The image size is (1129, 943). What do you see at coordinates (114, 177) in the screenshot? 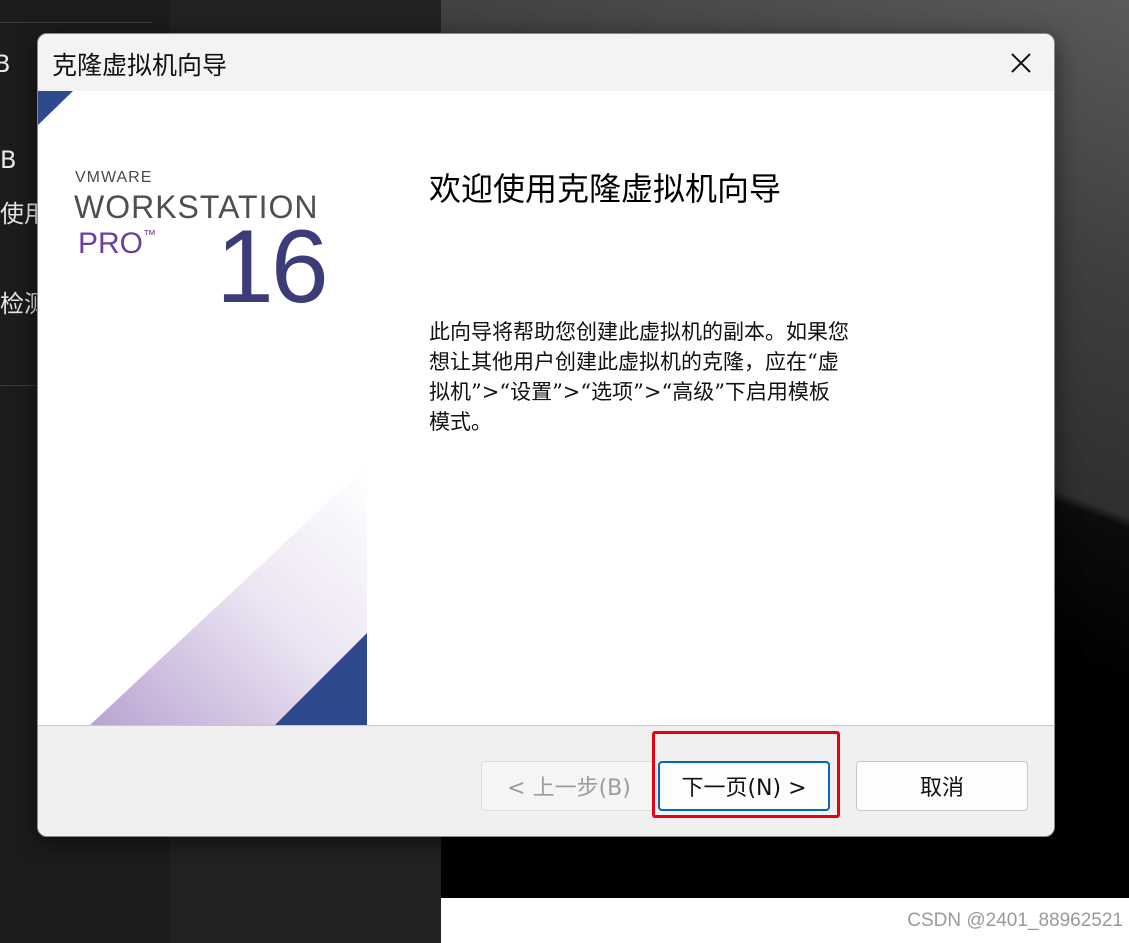
I see `brand-vmware: VMWARE` at bounding box center [114, 177].